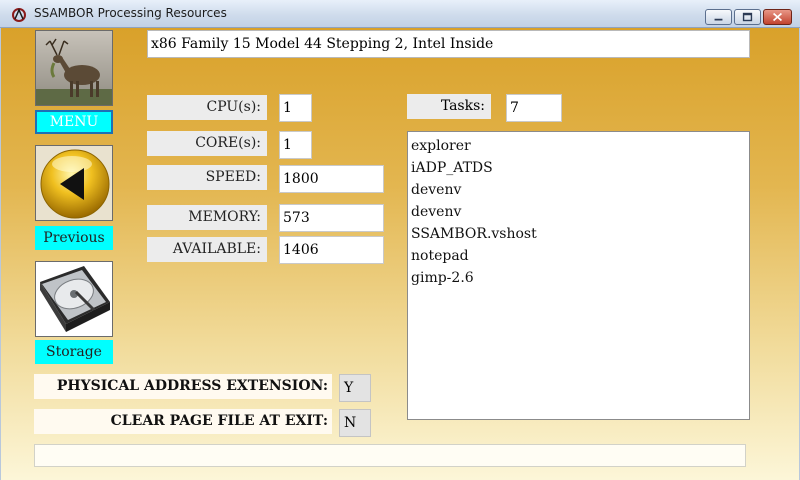 Image resolution: width=800 pixels, height=480 pixels. I want to click on menu-label: MENU, so click(74, 122).